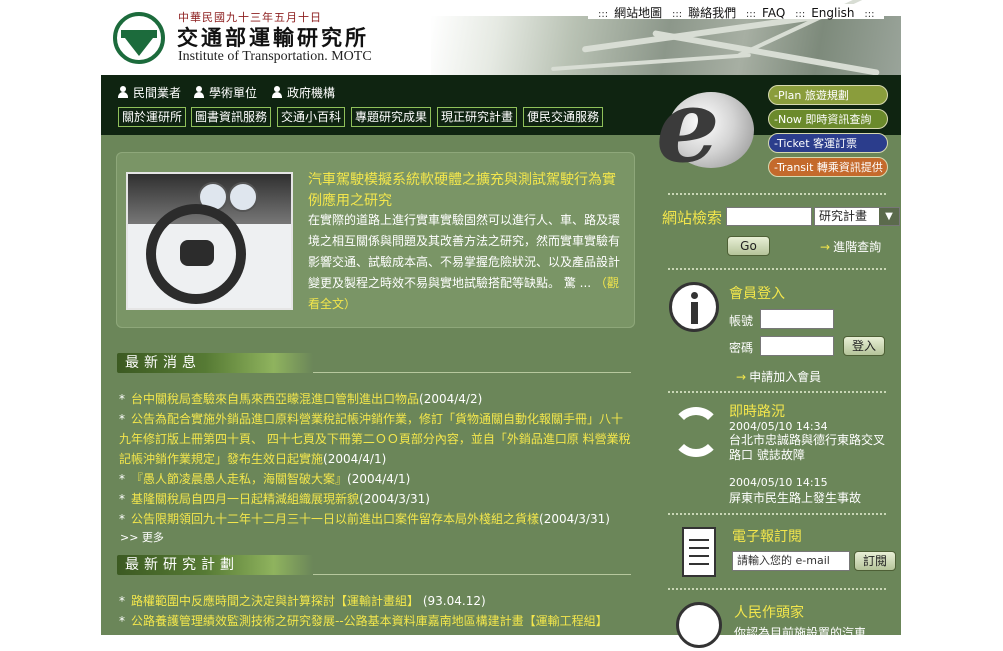 The width and height of the screenshot is (1003, 651). What do you see at coordinates (889, 216) in the screenshot?
I see `chevron-down-icon: ▼` at bounding box center [889, 216].